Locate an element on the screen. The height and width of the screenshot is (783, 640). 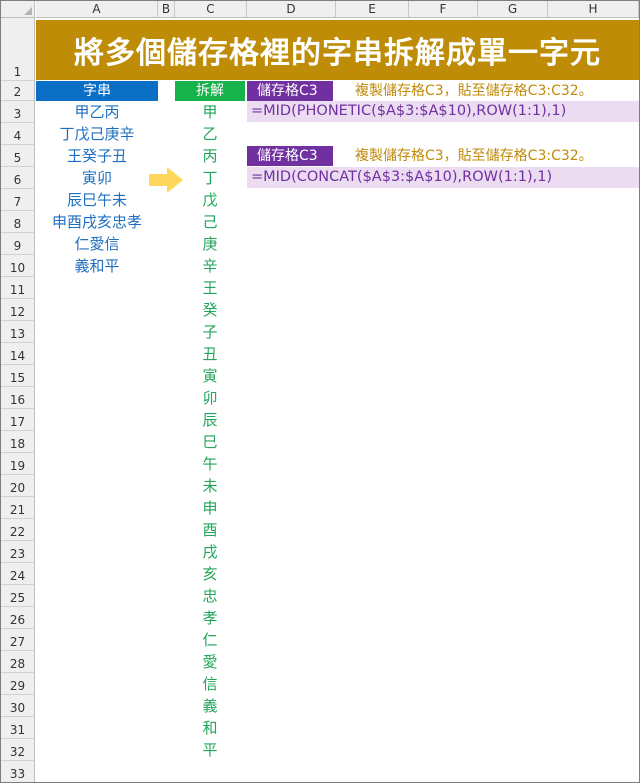
column-header-h: H is located at coordinates (593, 9).